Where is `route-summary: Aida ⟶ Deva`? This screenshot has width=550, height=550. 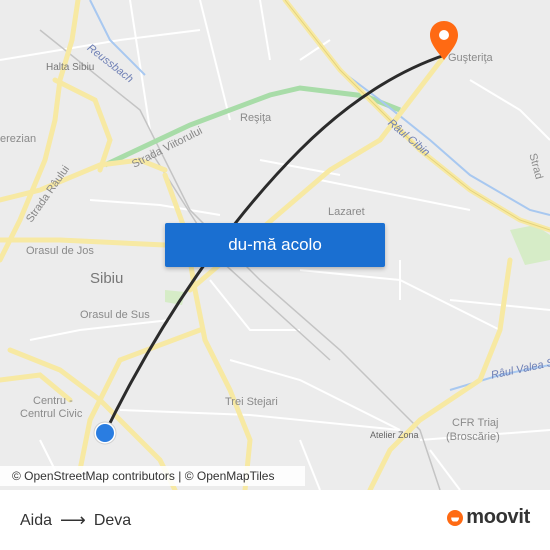 route-summary: Aida ⟶ Deva is located at coordinates (75, 520).